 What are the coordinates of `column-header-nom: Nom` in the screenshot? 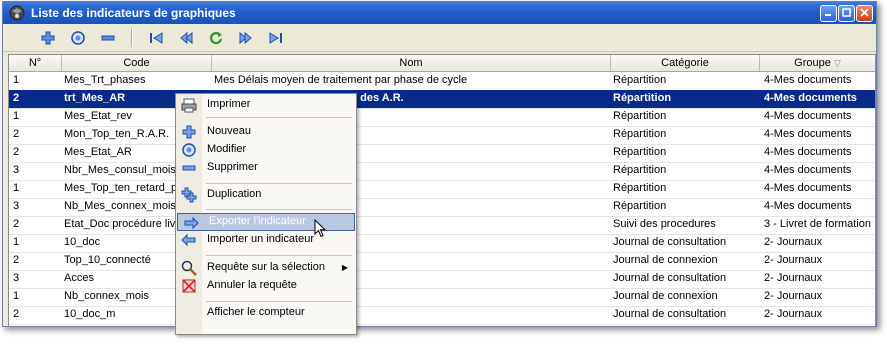 It's located at (411, 63).